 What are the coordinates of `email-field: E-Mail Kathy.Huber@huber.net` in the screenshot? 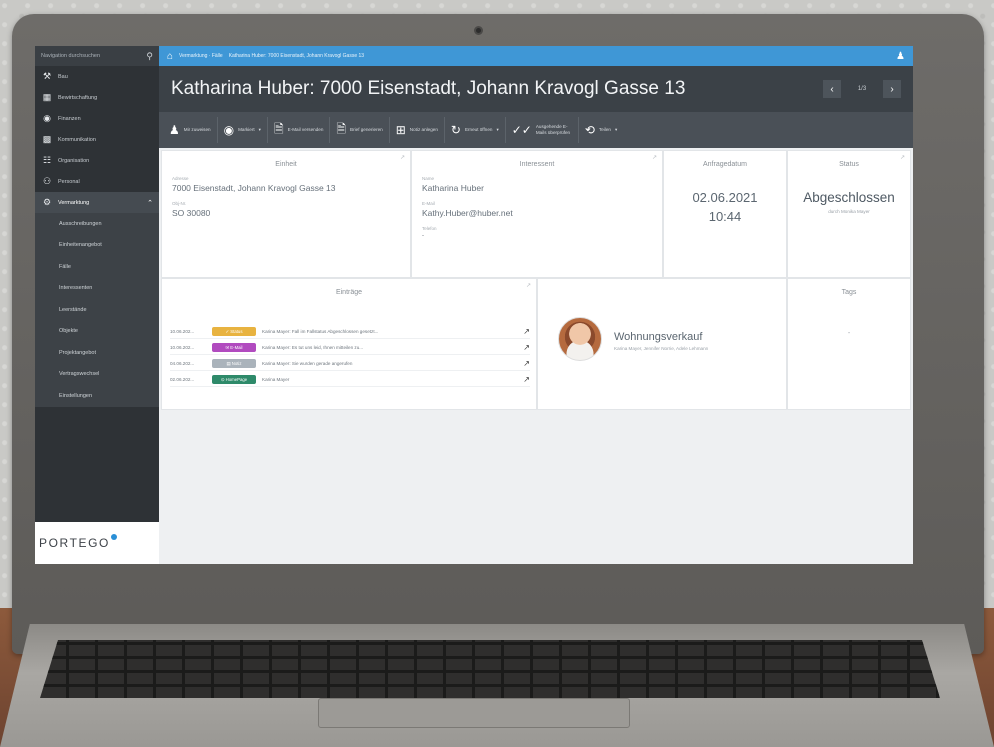 It's located at (542, 209).